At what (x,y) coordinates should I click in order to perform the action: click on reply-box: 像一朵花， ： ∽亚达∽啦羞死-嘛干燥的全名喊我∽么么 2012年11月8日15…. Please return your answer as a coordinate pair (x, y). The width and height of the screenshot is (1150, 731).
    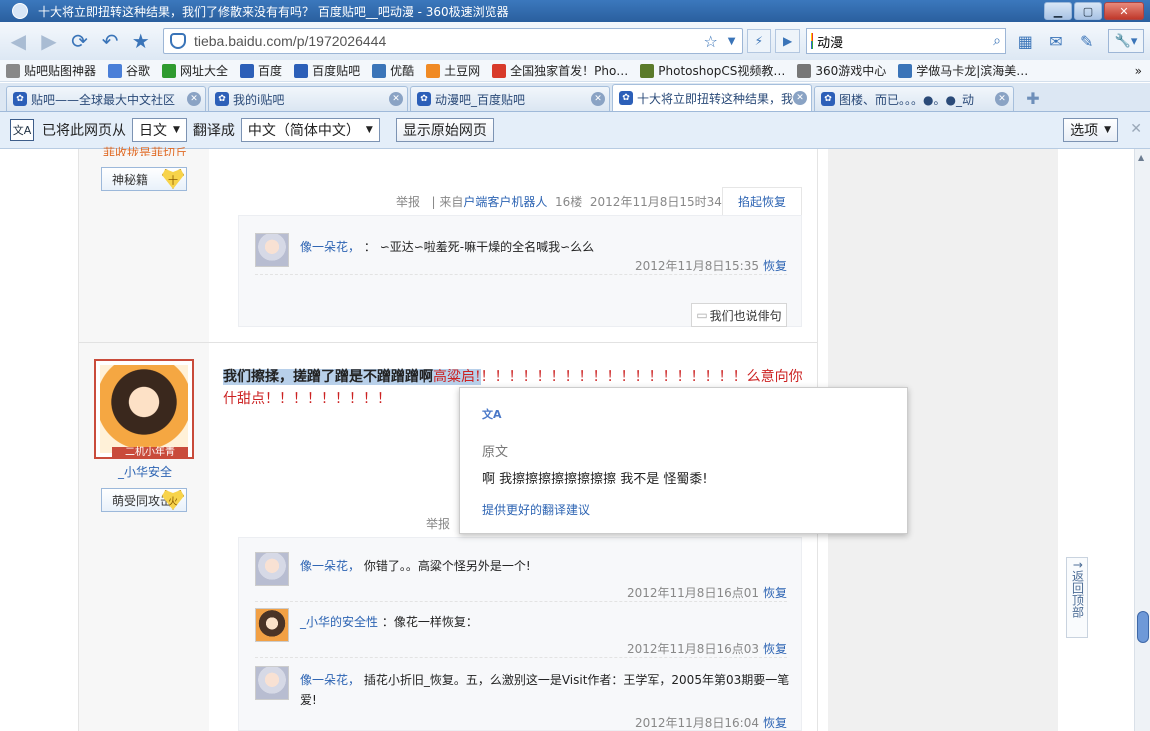
    Looking at the image, I should click on (520, 271).